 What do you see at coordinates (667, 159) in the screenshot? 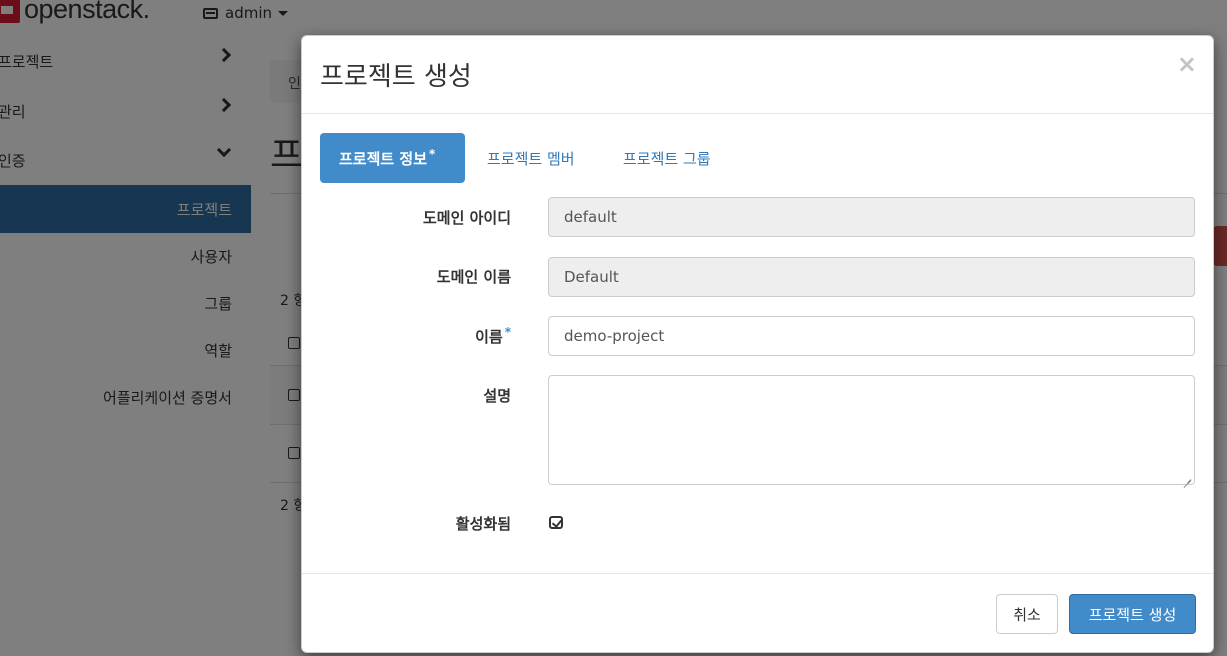
I see `tab-label: 프로젝트 그룹` at bounding box center [667, 159].